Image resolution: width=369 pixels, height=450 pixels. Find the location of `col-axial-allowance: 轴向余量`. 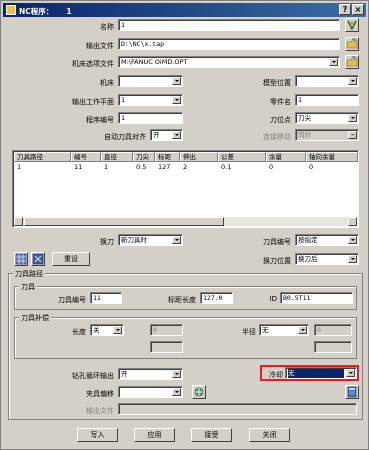

col-axial-allowance: 轴向余量 is located at coordinates (332, 157).